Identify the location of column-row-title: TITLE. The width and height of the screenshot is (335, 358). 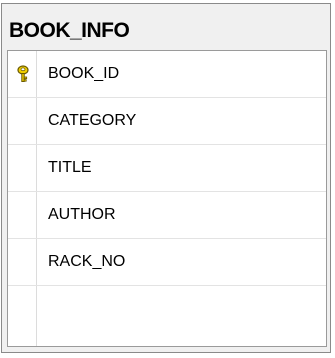
(167, 168).